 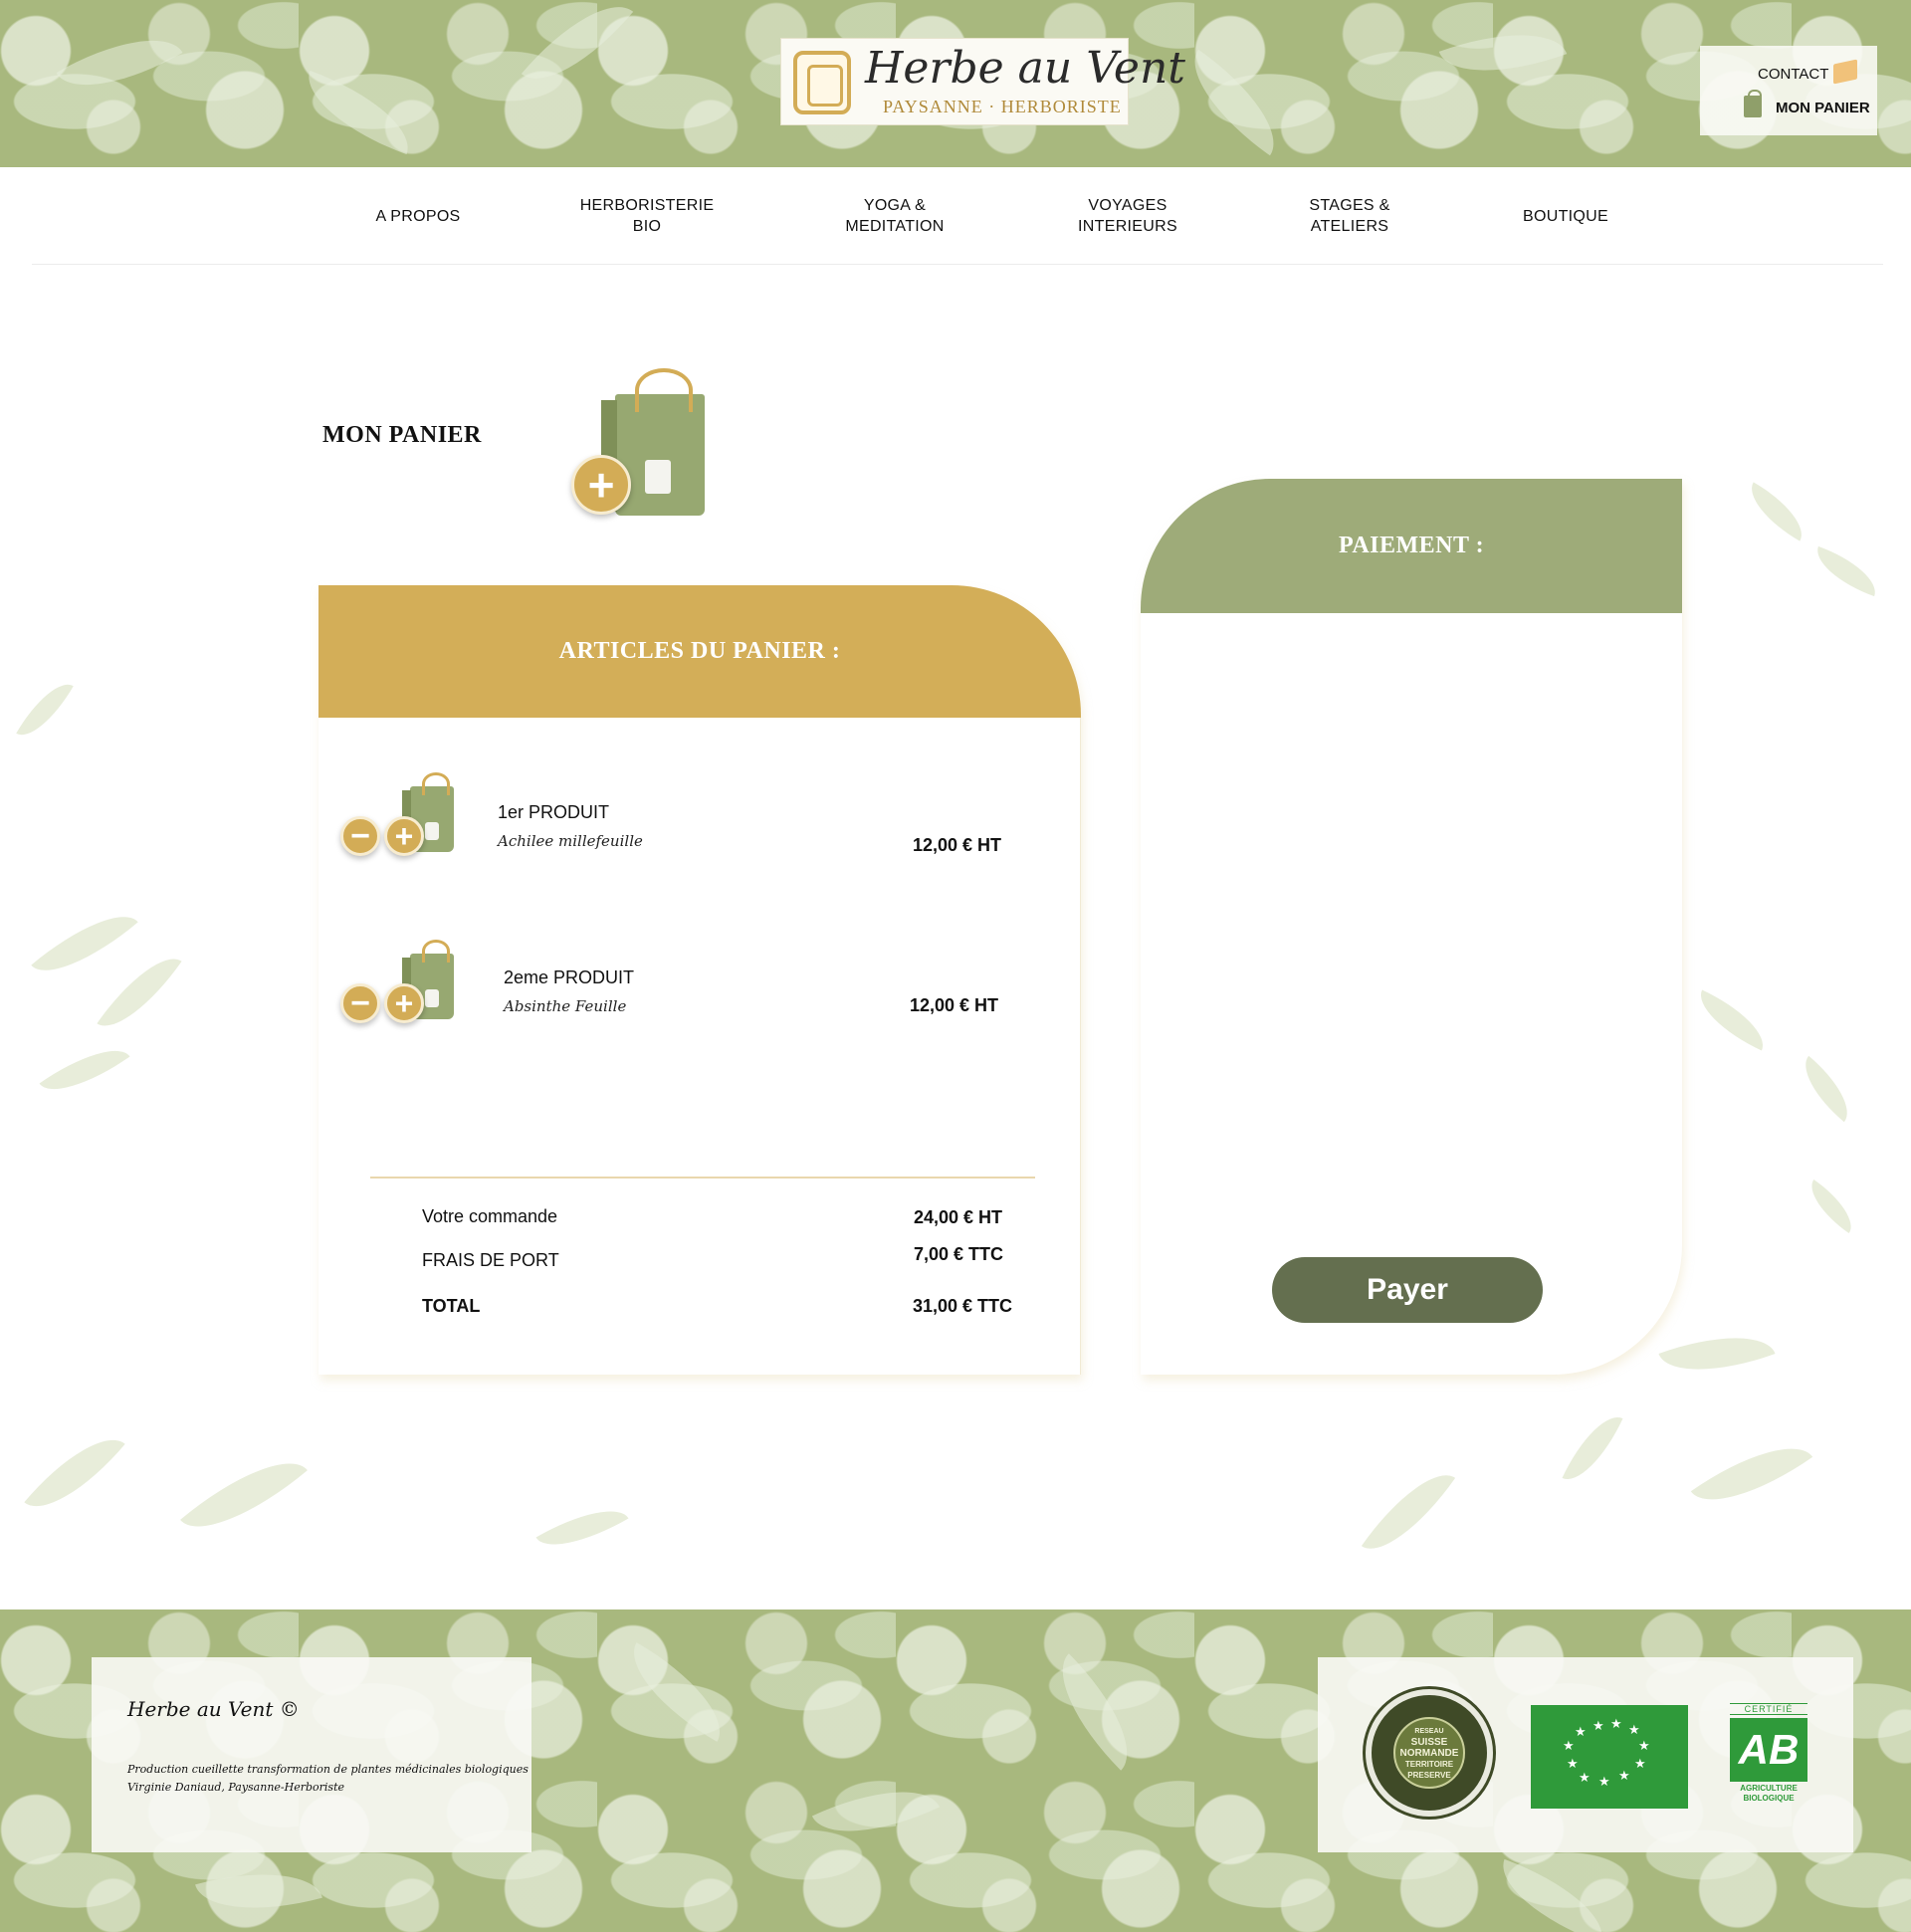 What do you see at coordinates (490, 1216) in the screenshot?
I see `order-subtotal-label: Votre commande` at bounding box center [490, 1216].